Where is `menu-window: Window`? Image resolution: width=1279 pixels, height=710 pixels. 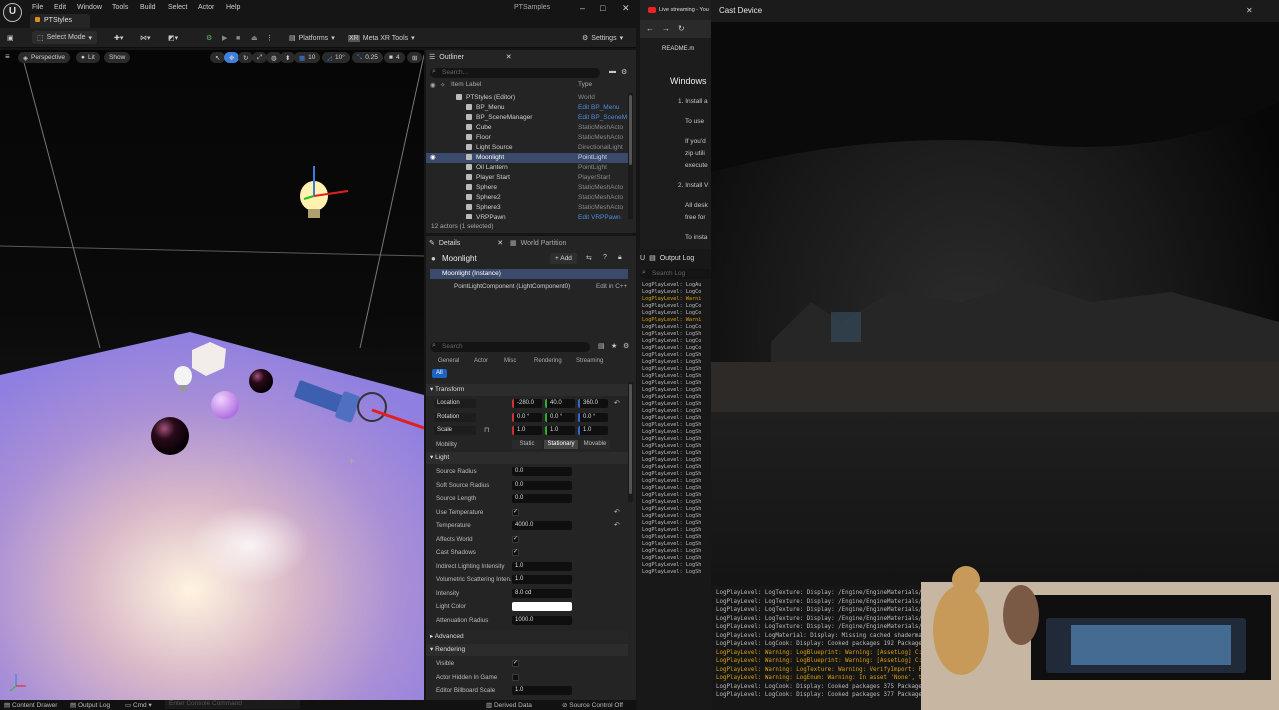
menu-window: Window is located at coordinates (89, 7).